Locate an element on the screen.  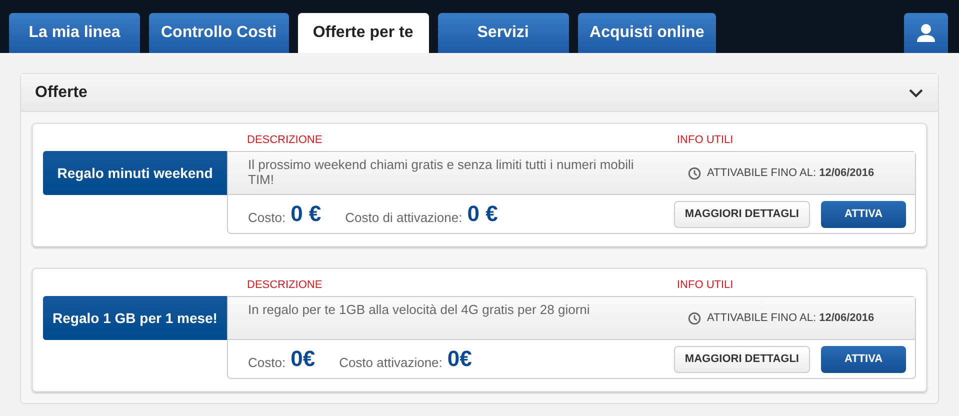
nav-tab: Offerte per te is located at coordinates (363, 33).